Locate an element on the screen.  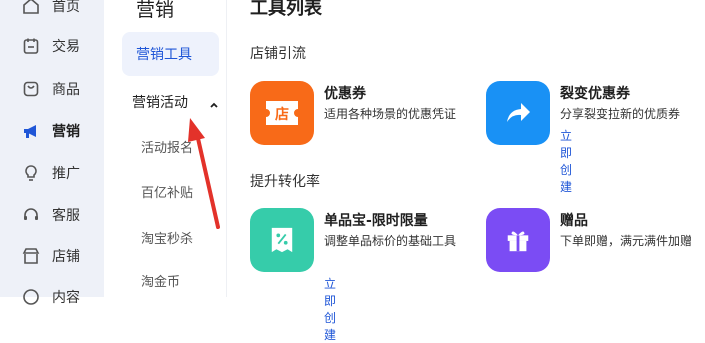
tool-card-desc: 调整单品标价的基础工具 is located at coordinates (390, 241).